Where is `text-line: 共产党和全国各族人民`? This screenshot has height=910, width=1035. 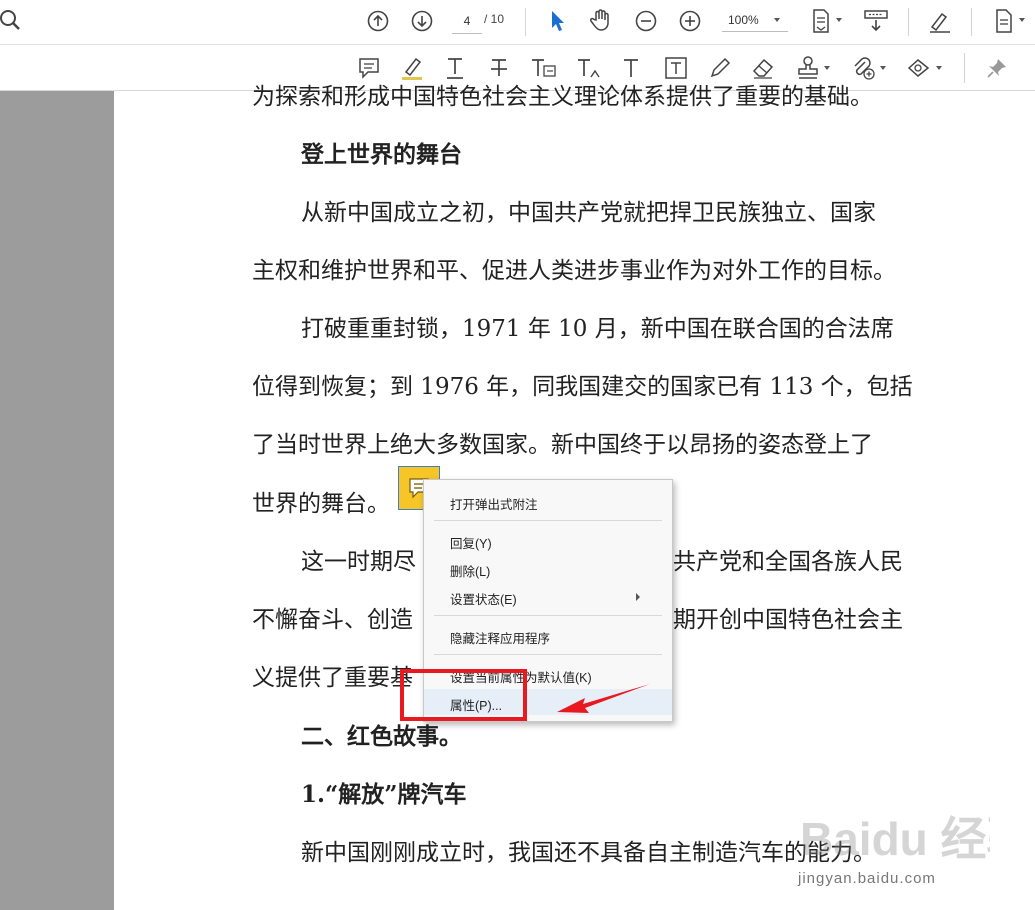 text-line: 共产党和全国各族人民 is located at coordinates (788, 562).